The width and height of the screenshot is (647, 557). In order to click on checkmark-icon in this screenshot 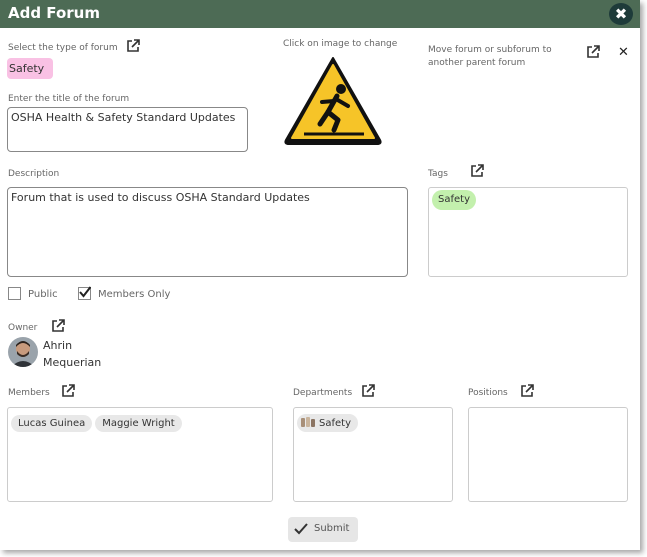, I will do `click(85, 292)`.